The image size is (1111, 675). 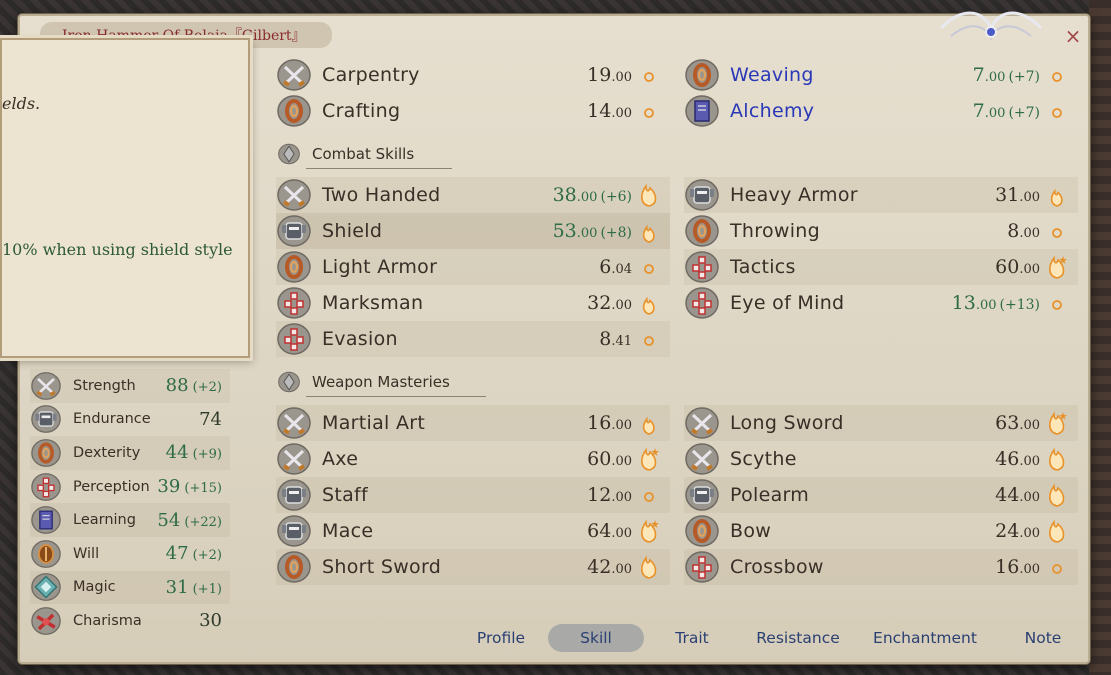 I want to click on skill-row: Light Armor 6.04, so click(x=473, y=267).